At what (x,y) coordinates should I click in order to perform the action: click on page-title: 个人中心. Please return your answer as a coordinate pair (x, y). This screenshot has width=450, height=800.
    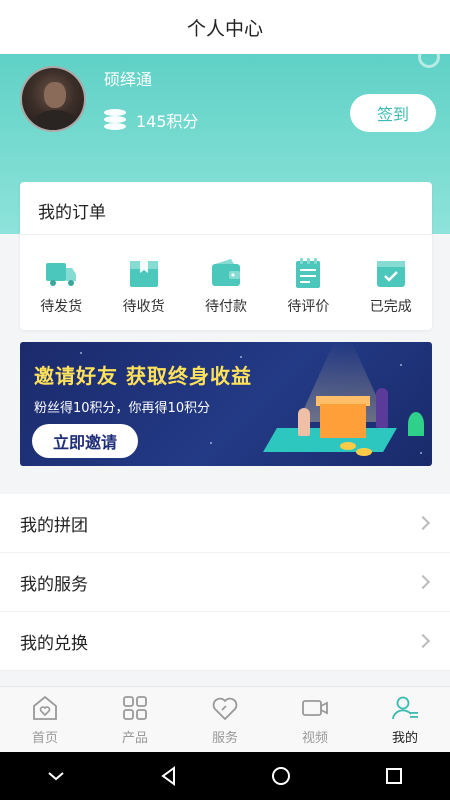
    Looking at the image, I should click on (224, 28).